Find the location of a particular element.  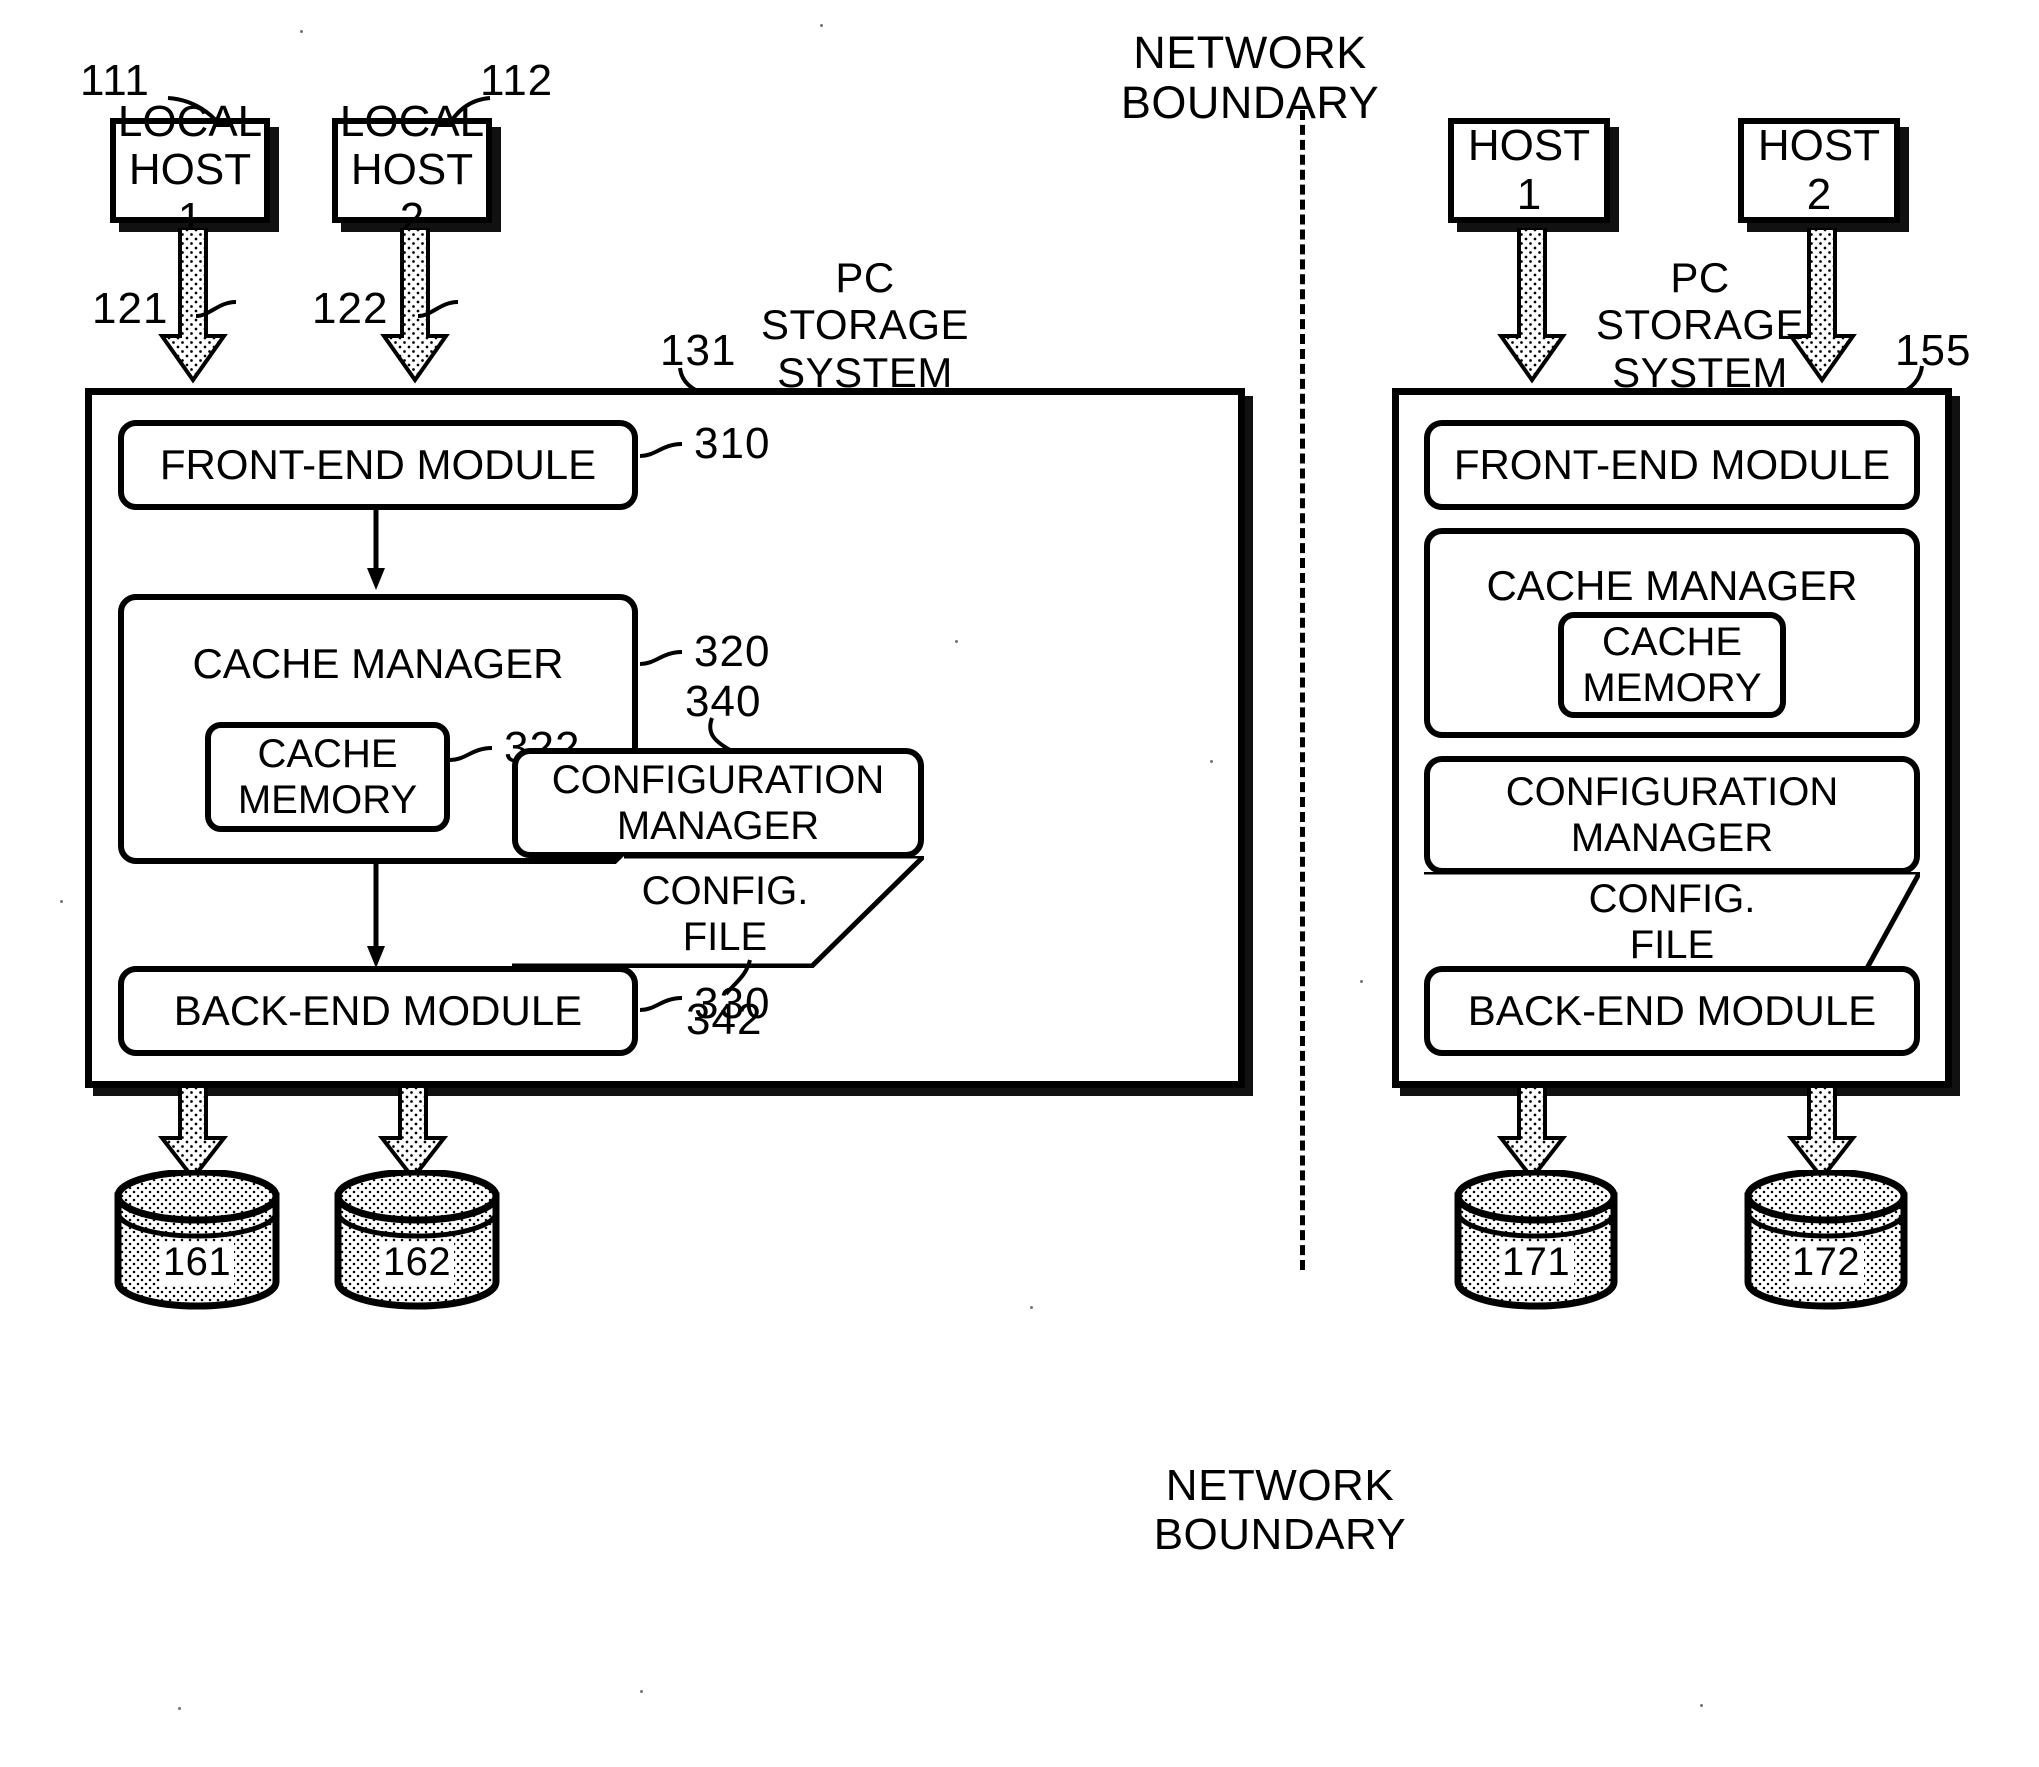

disk-171-label: 171 is located at coordinates (1536, 1261).